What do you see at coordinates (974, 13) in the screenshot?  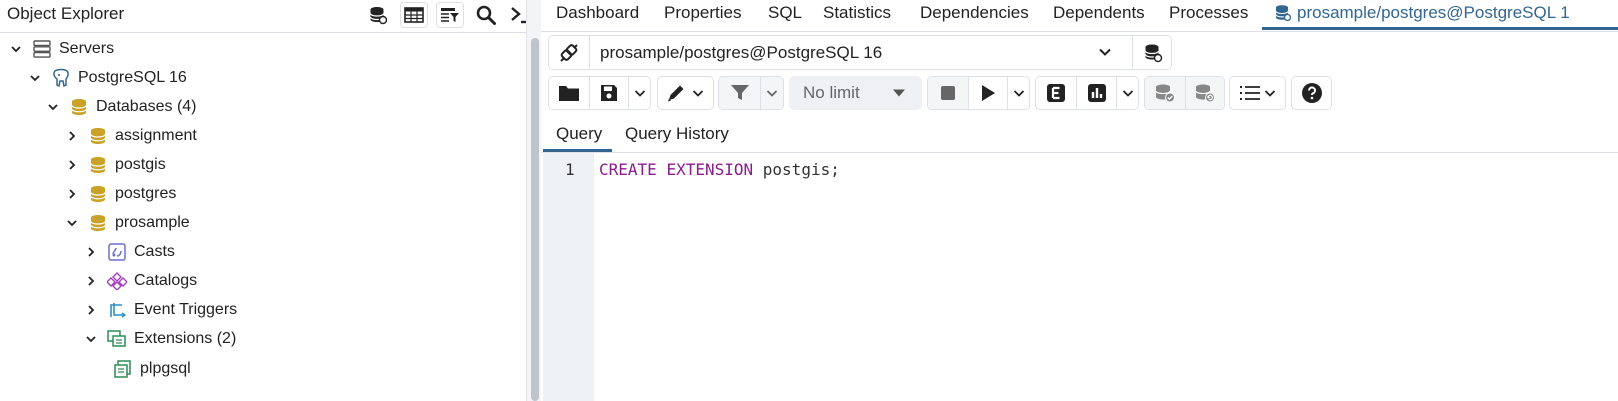 I see `tab-dependencies: Dependencies` at bounding box center [974, 13].